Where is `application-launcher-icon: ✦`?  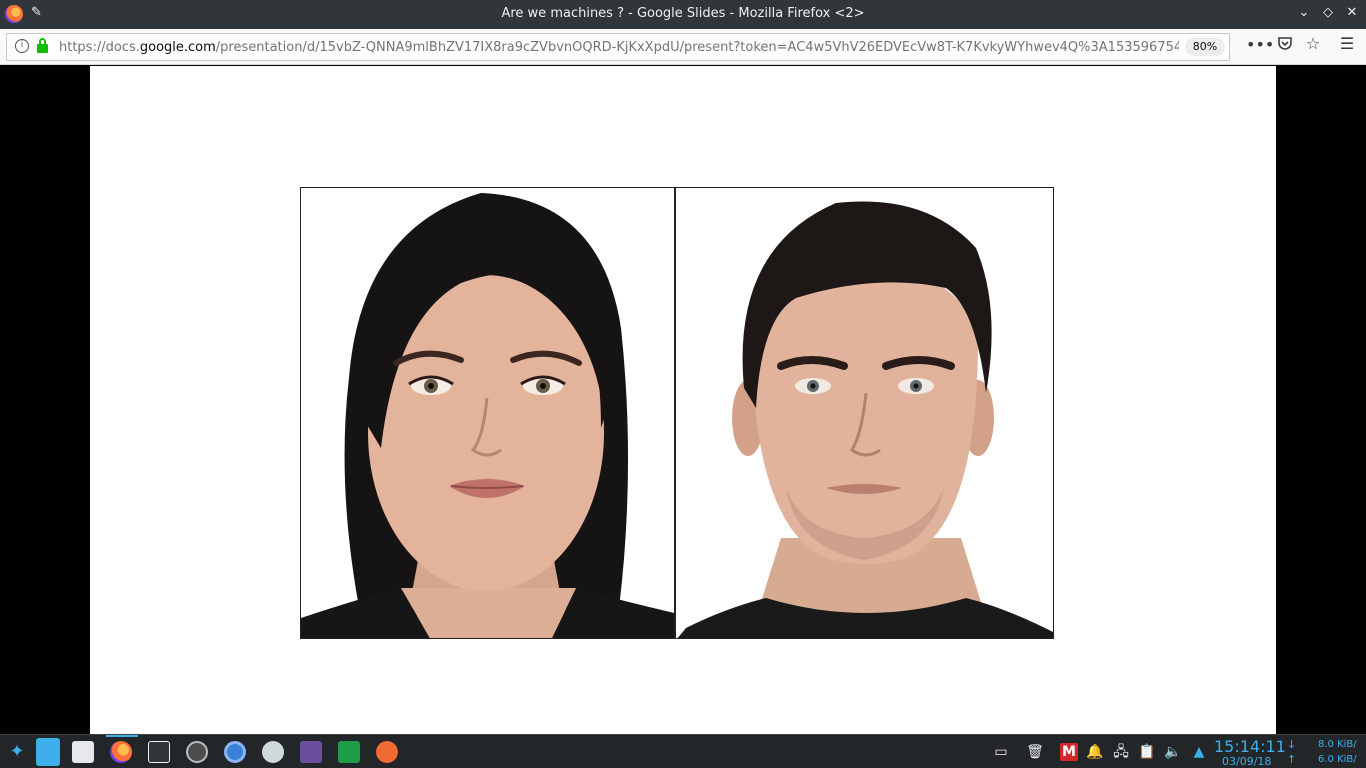 application-launcher-icon: ✦ is located at coordinates (17, 752).